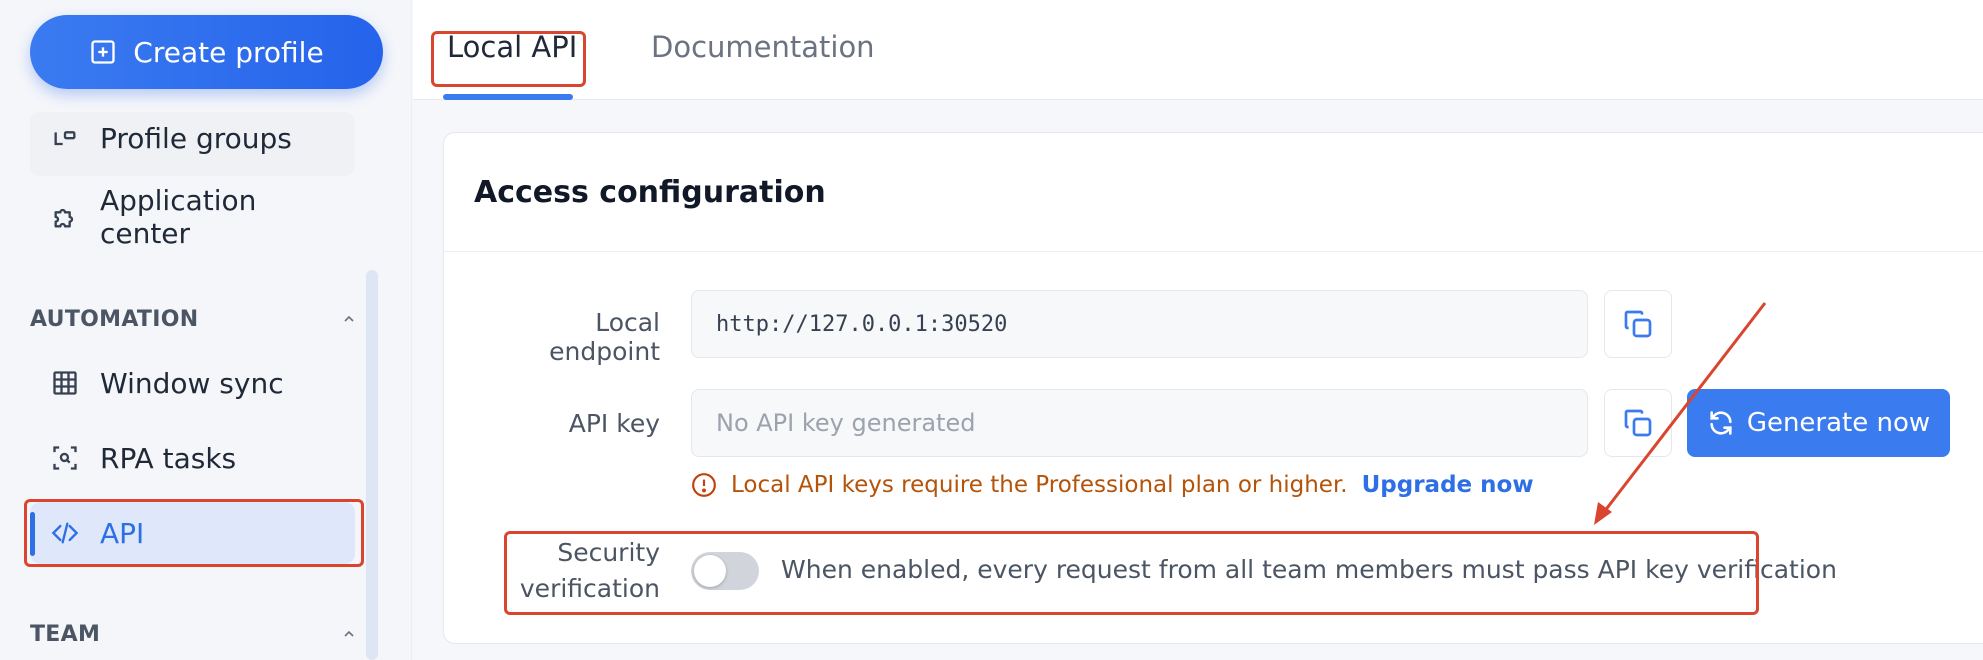  What do you see at coordinates (704, 485) in the screenshot?
I see `warning-circle-icon` at bounding box center [704, 485].